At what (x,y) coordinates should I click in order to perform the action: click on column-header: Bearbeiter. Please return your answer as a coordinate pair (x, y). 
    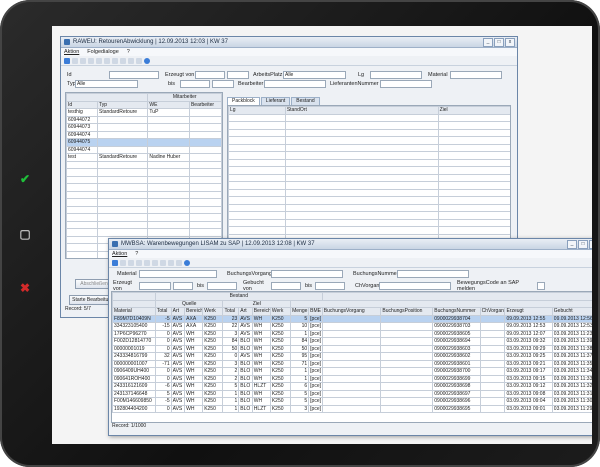
    Looking at the image, I should click on (205, 104).